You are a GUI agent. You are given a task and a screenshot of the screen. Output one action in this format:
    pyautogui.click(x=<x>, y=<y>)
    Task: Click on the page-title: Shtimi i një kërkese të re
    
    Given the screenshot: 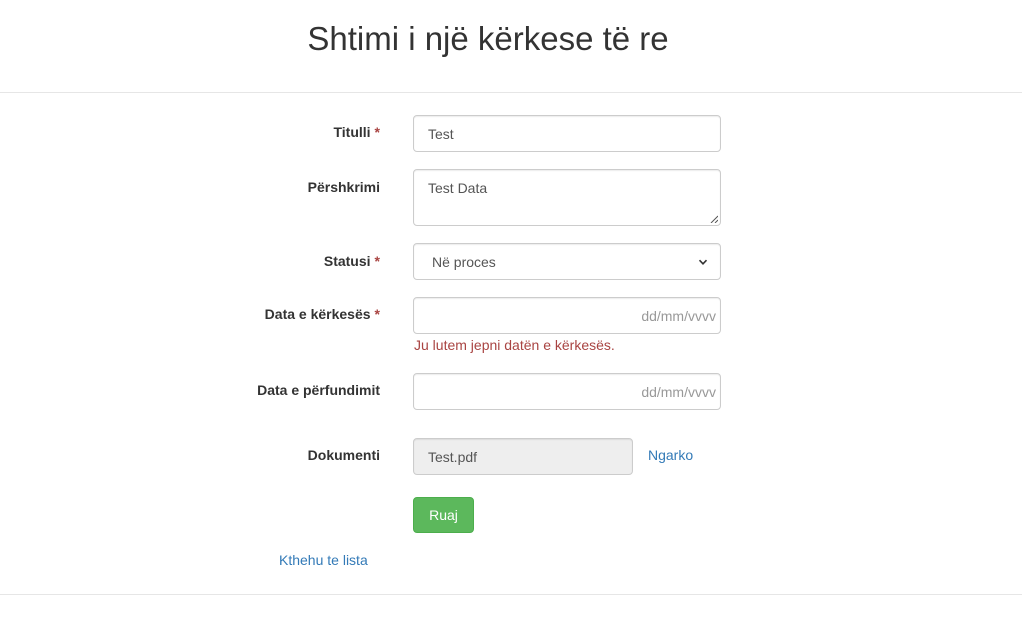 What is the action you would take?
    pyautogui.click(x=488, y=38)
    